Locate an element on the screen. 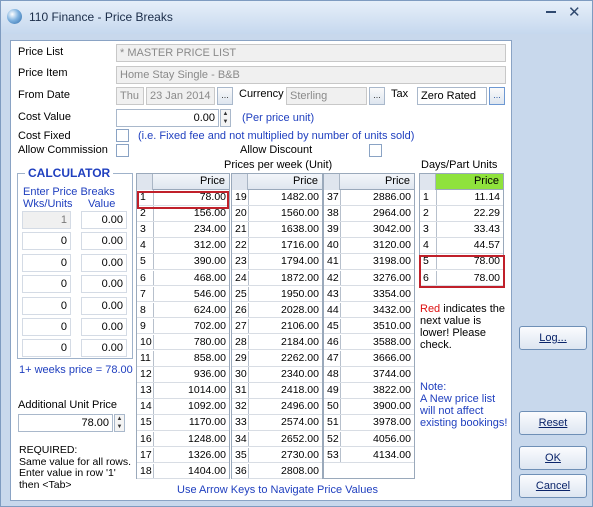  grid-row: 4 312.00 is located at coordinates (183, 246).